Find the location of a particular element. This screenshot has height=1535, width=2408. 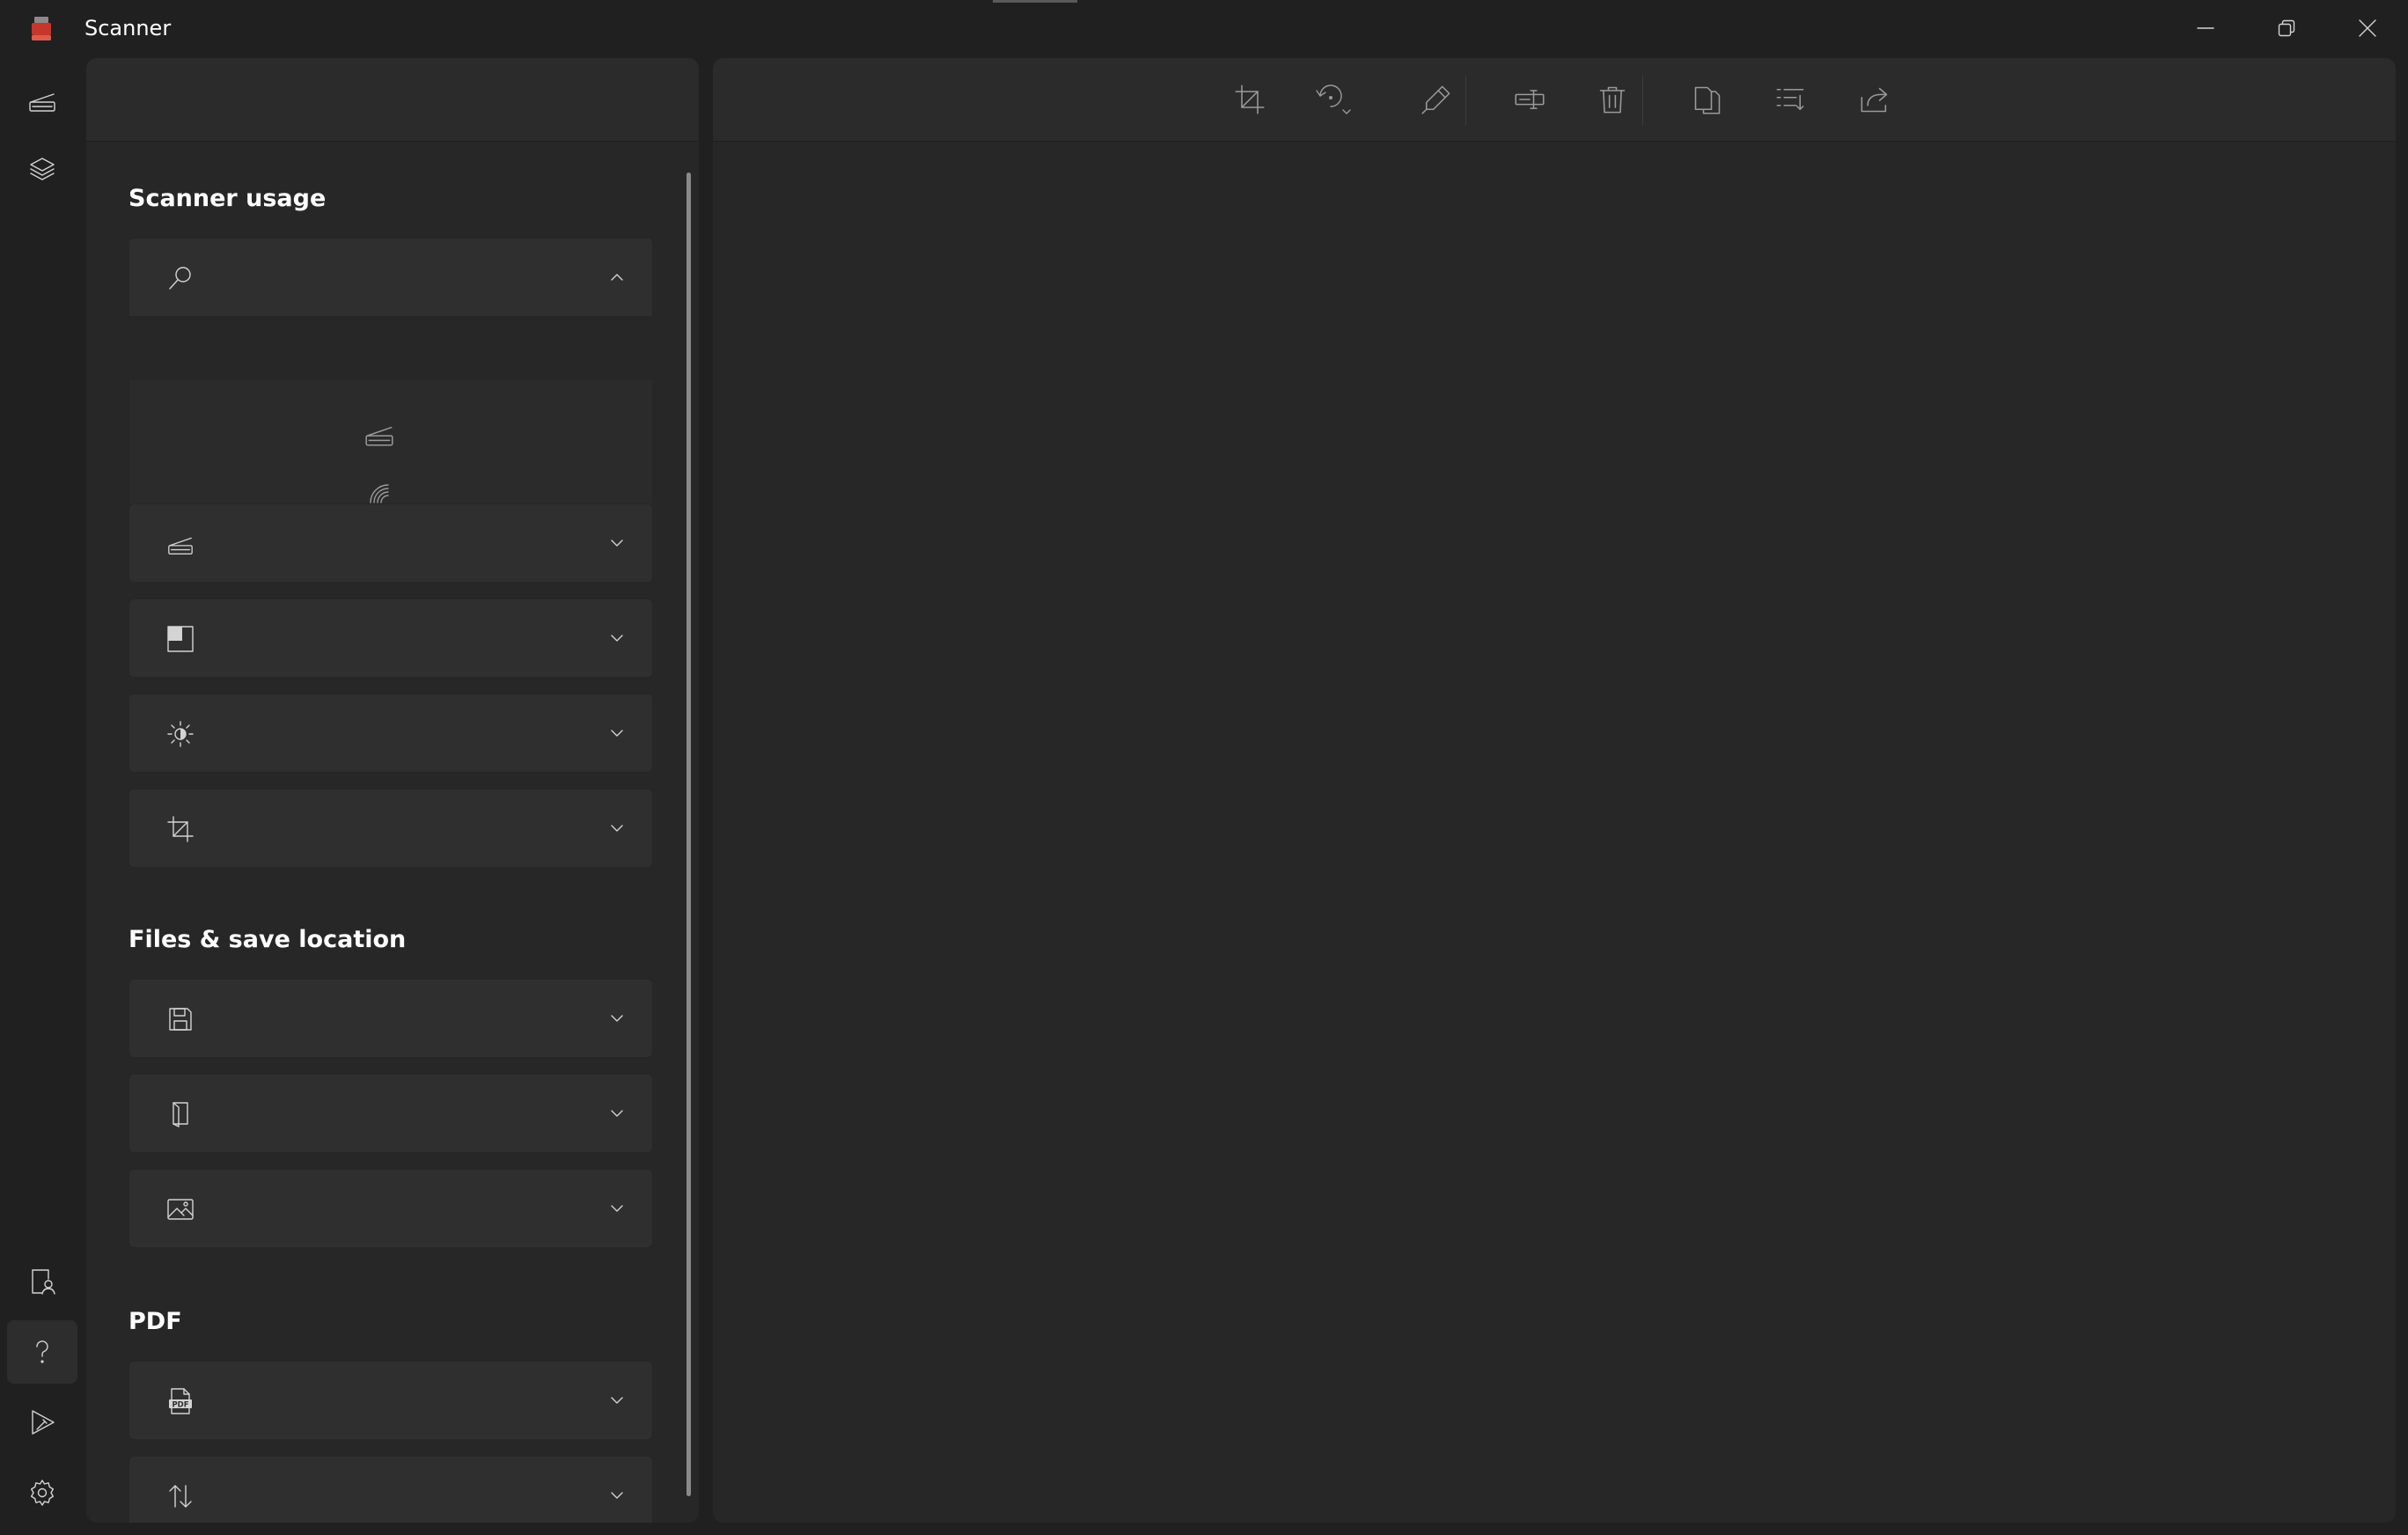

search-icon is located at coordinates (180, 278).